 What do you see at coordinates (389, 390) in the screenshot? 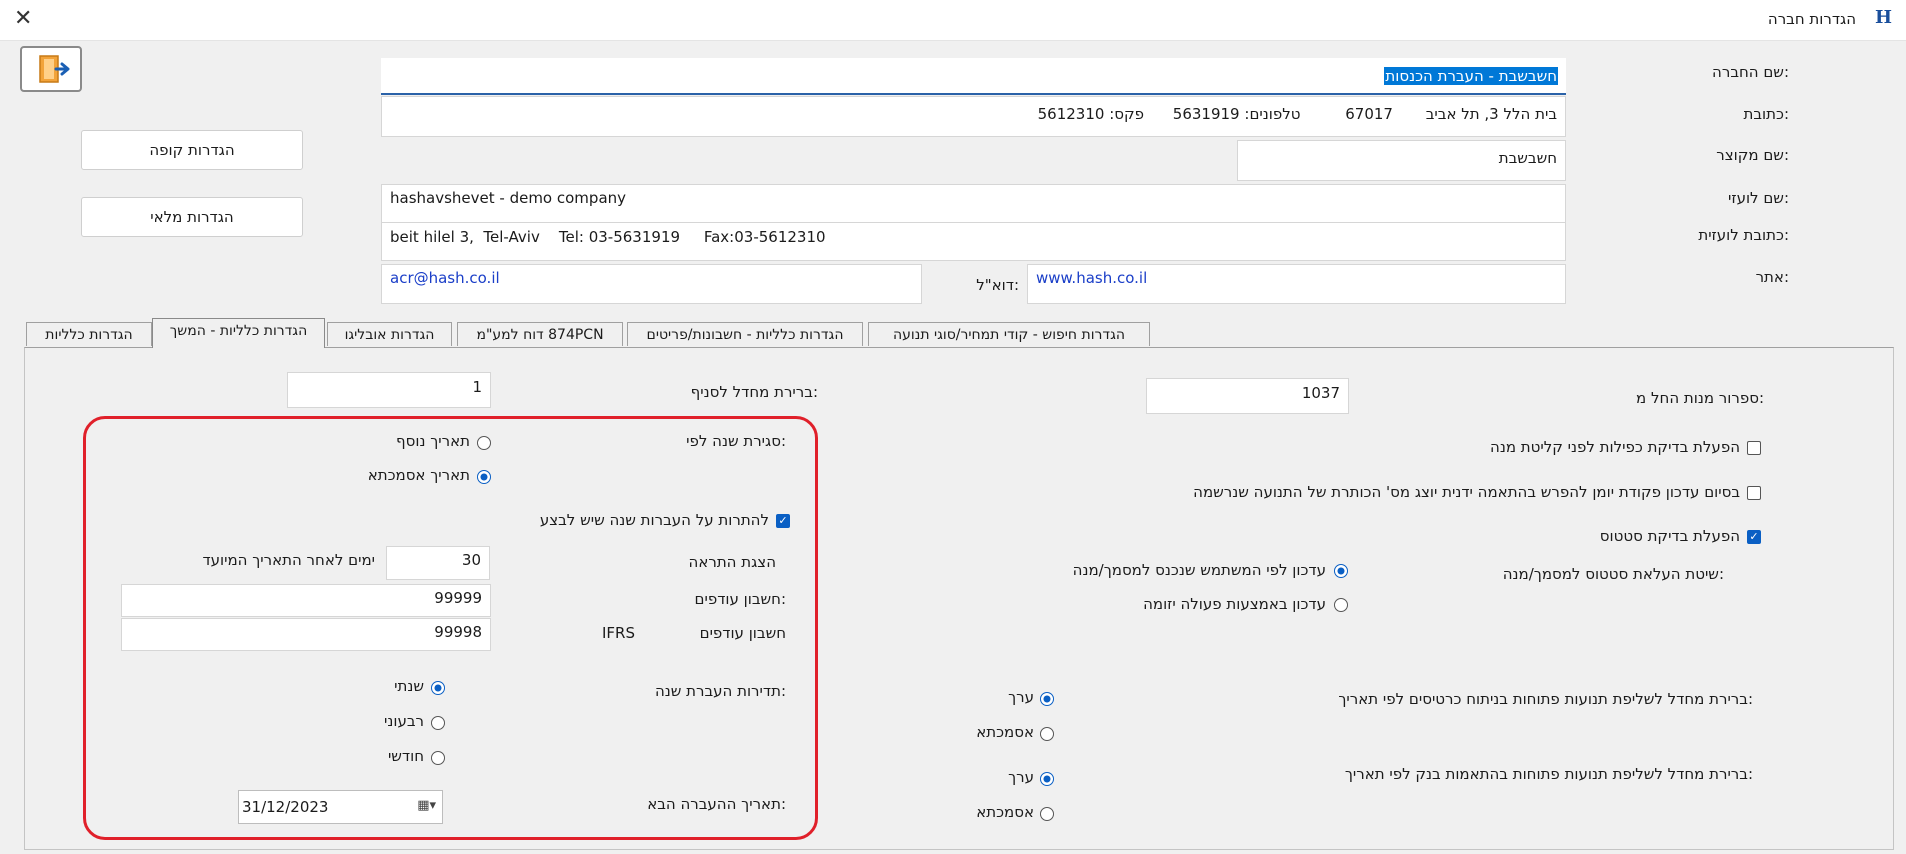
I see `branch-default-input: 1` at bounding box center [389, 390].